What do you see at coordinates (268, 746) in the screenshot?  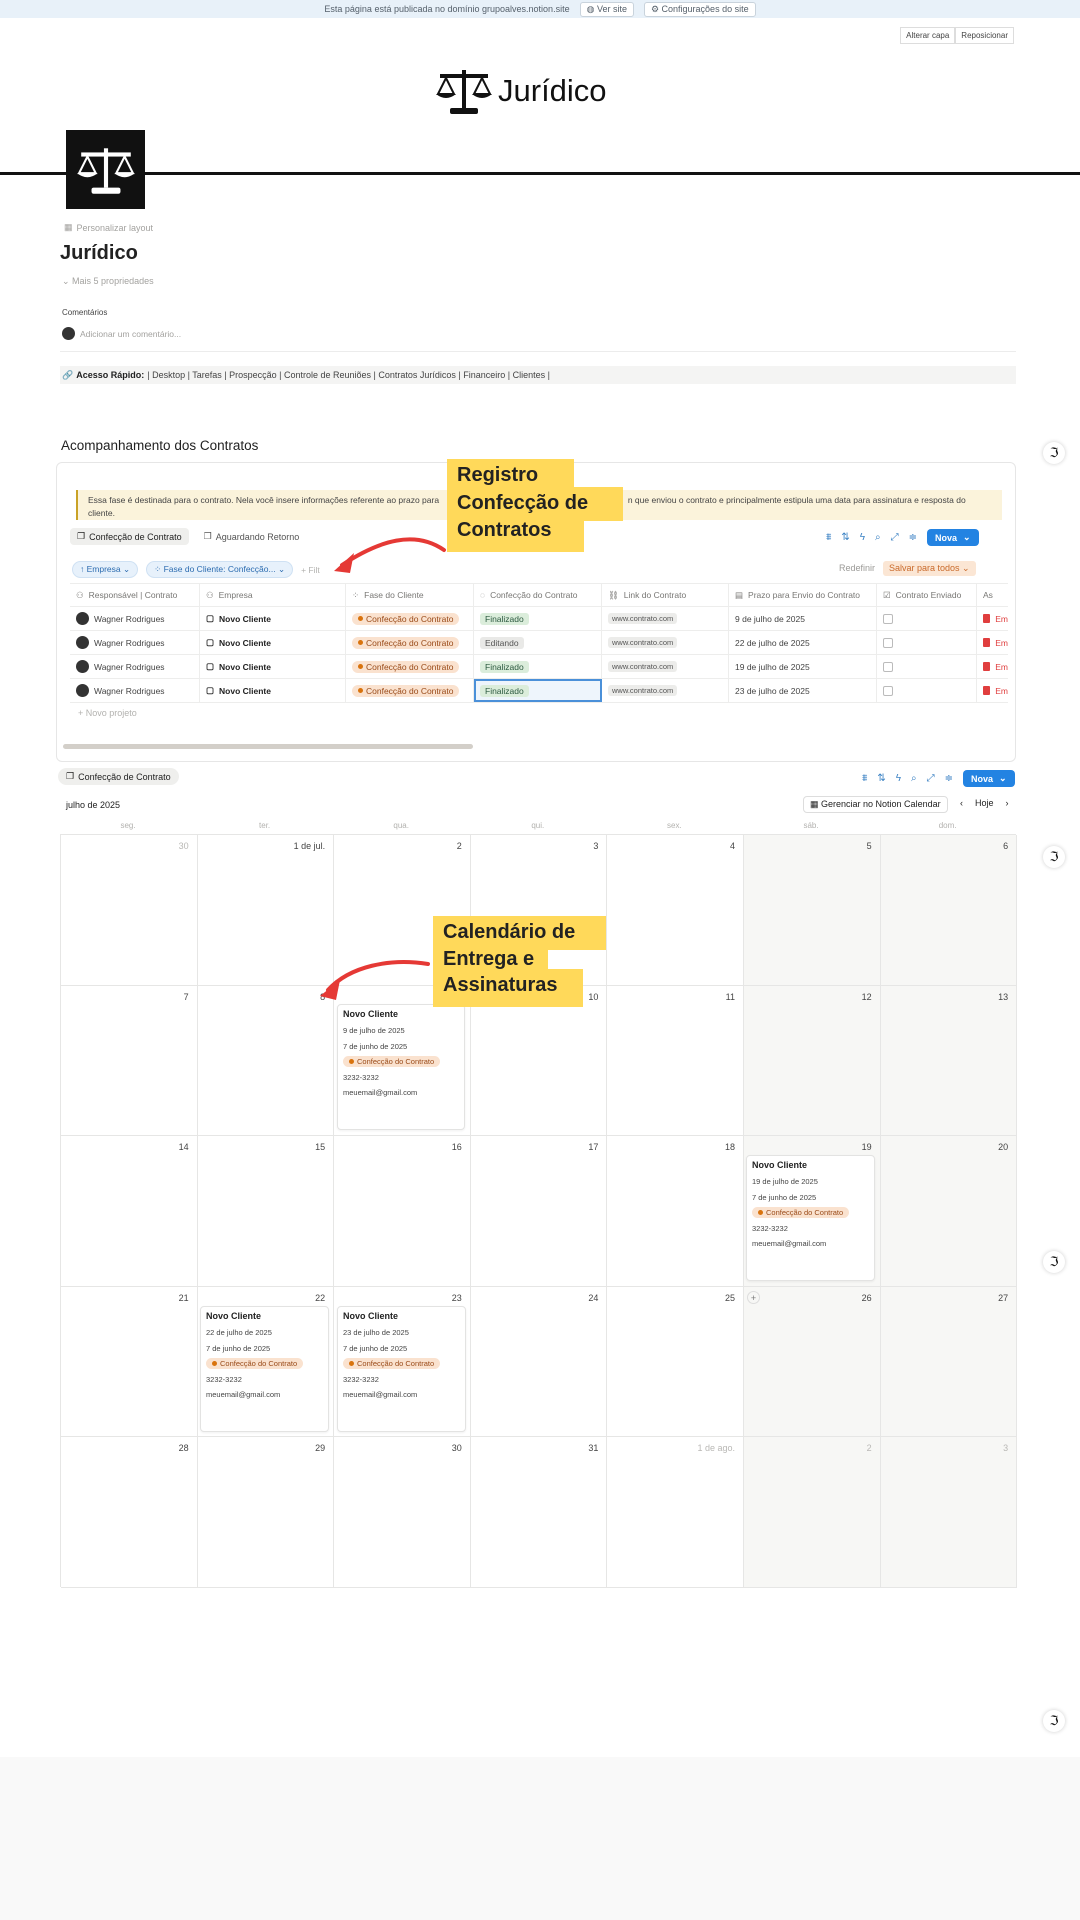 I see `horizontal-scrollbar` at bounding box center [268, 746].